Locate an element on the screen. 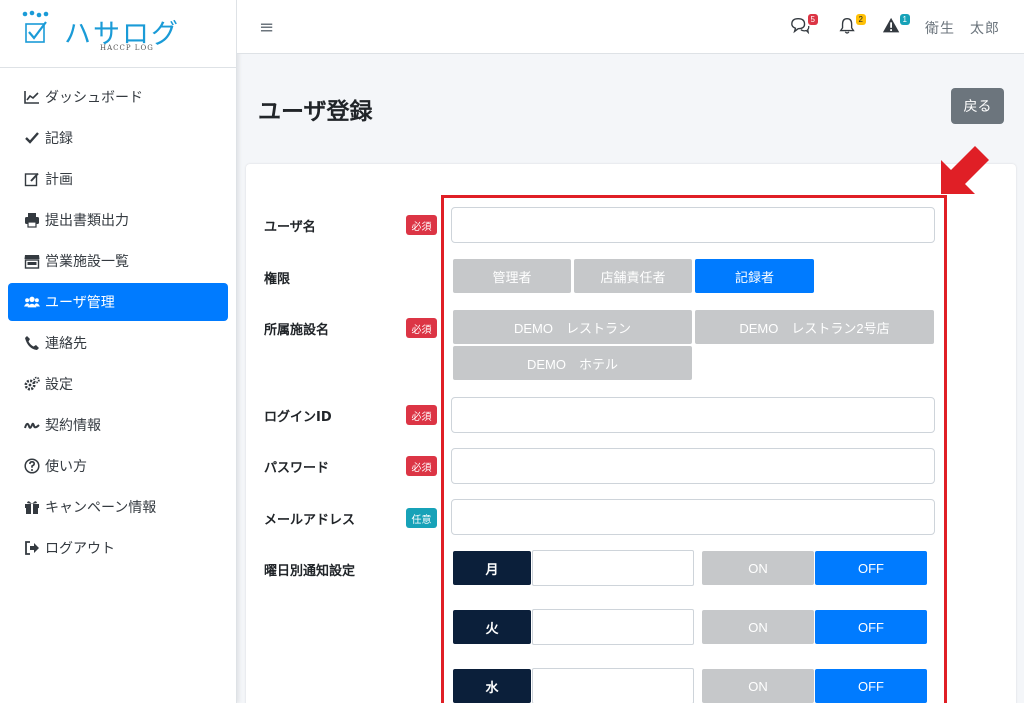 Image resolution: width=1024 pixels, height=703 pixels. login-id-label: ログインID is located at coordinates (298, 417).